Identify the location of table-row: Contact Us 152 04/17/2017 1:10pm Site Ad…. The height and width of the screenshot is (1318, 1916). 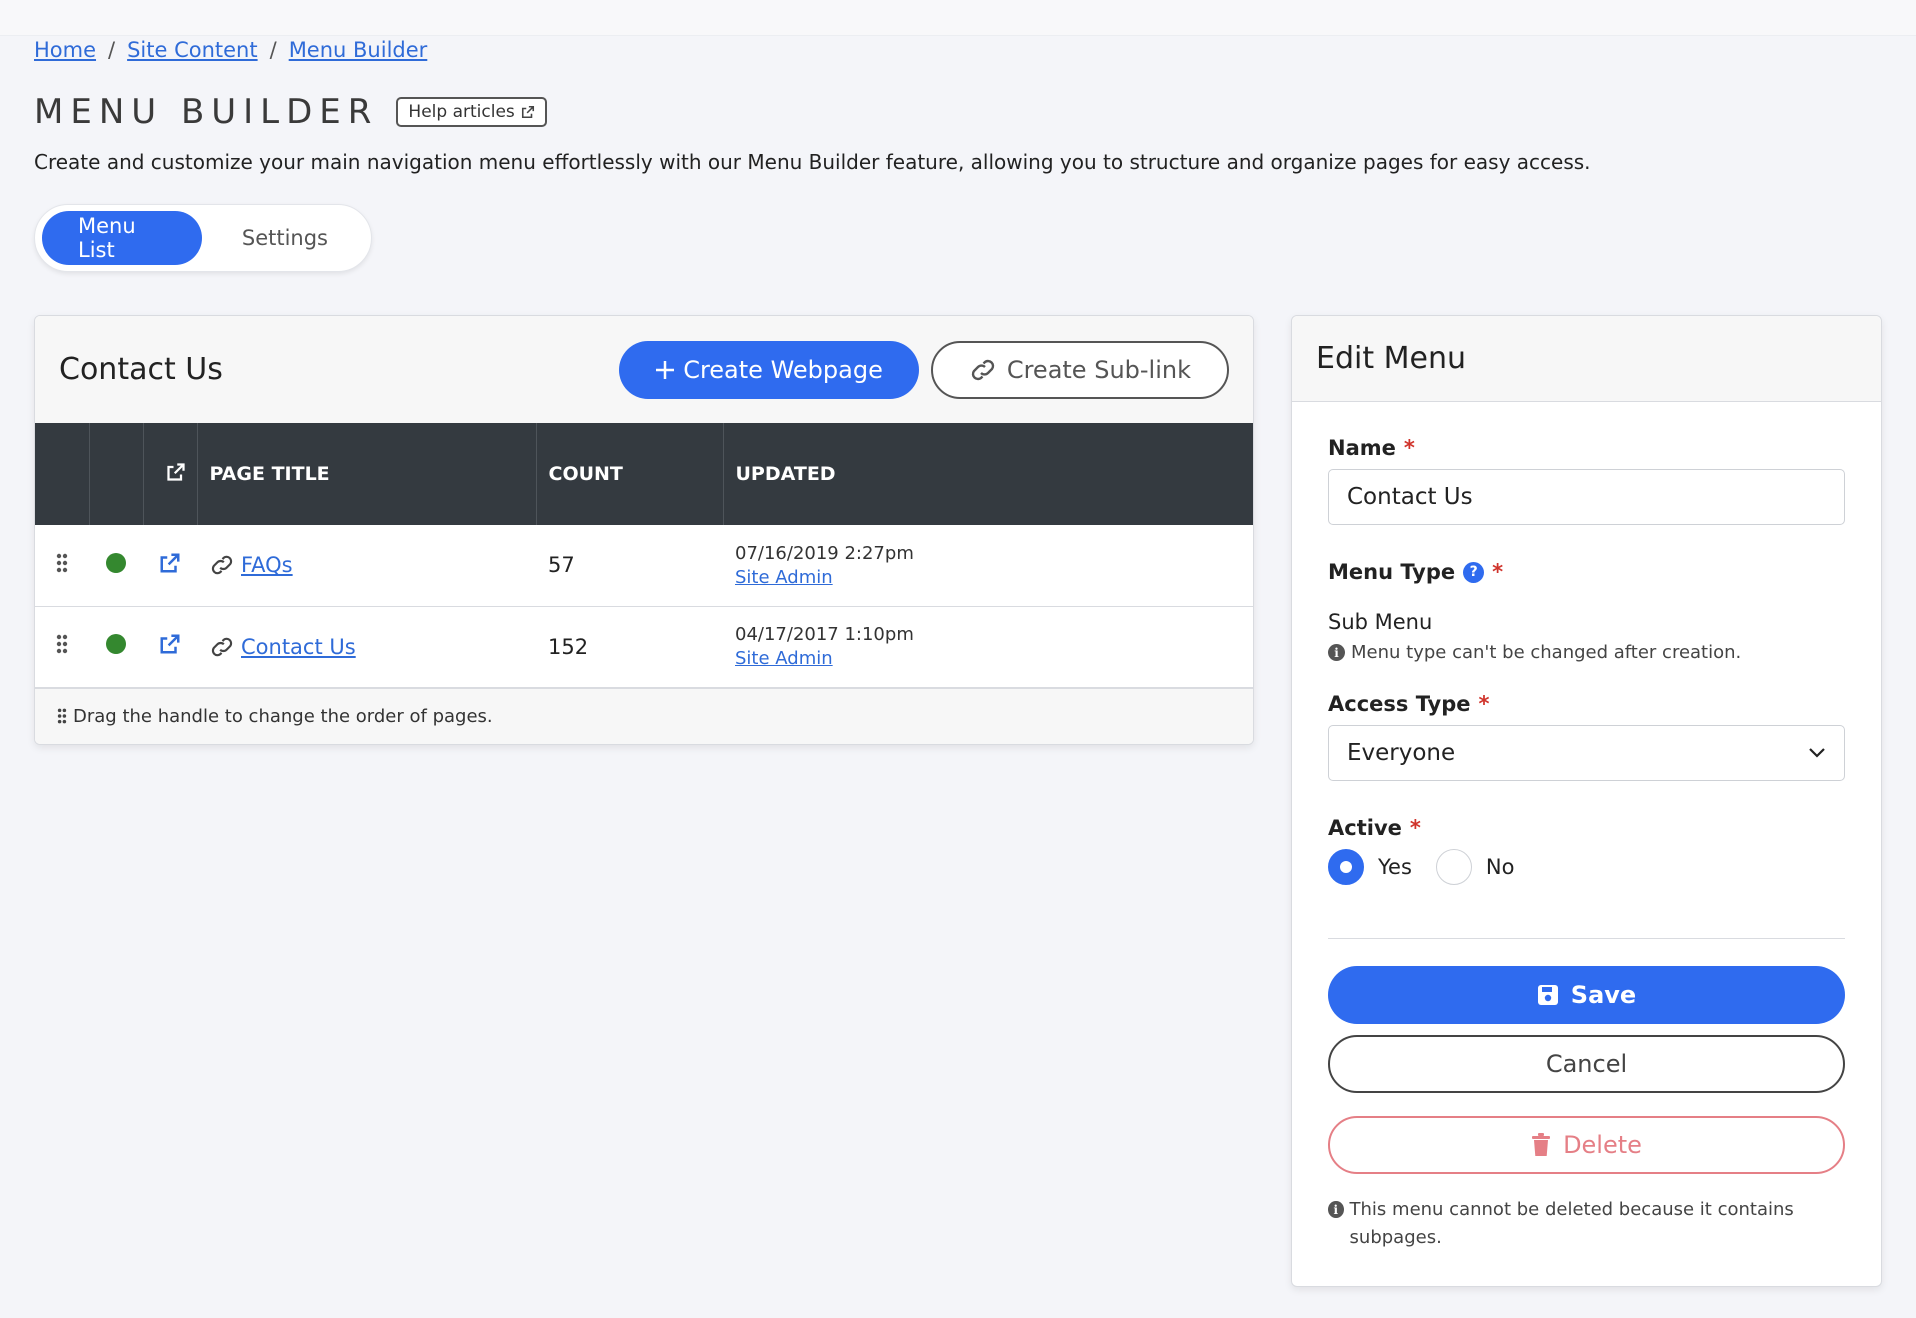
(644, 647).